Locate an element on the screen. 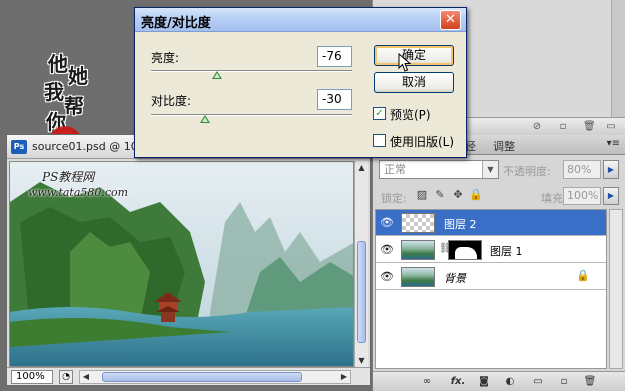 This screenshot has height=391, width=625. blend-mode-select: 正常 ▼ is located at coordinates (439, 169).